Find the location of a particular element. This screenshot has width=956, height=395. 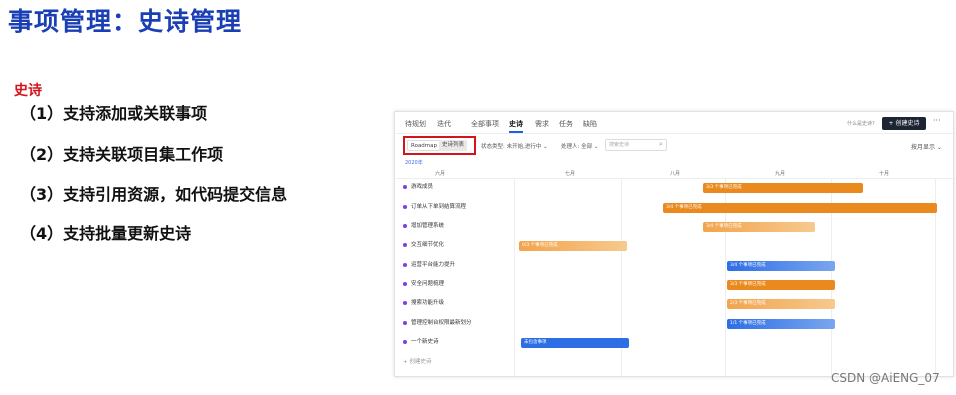

month-label: 九月 is located at coordinates (780, 174).